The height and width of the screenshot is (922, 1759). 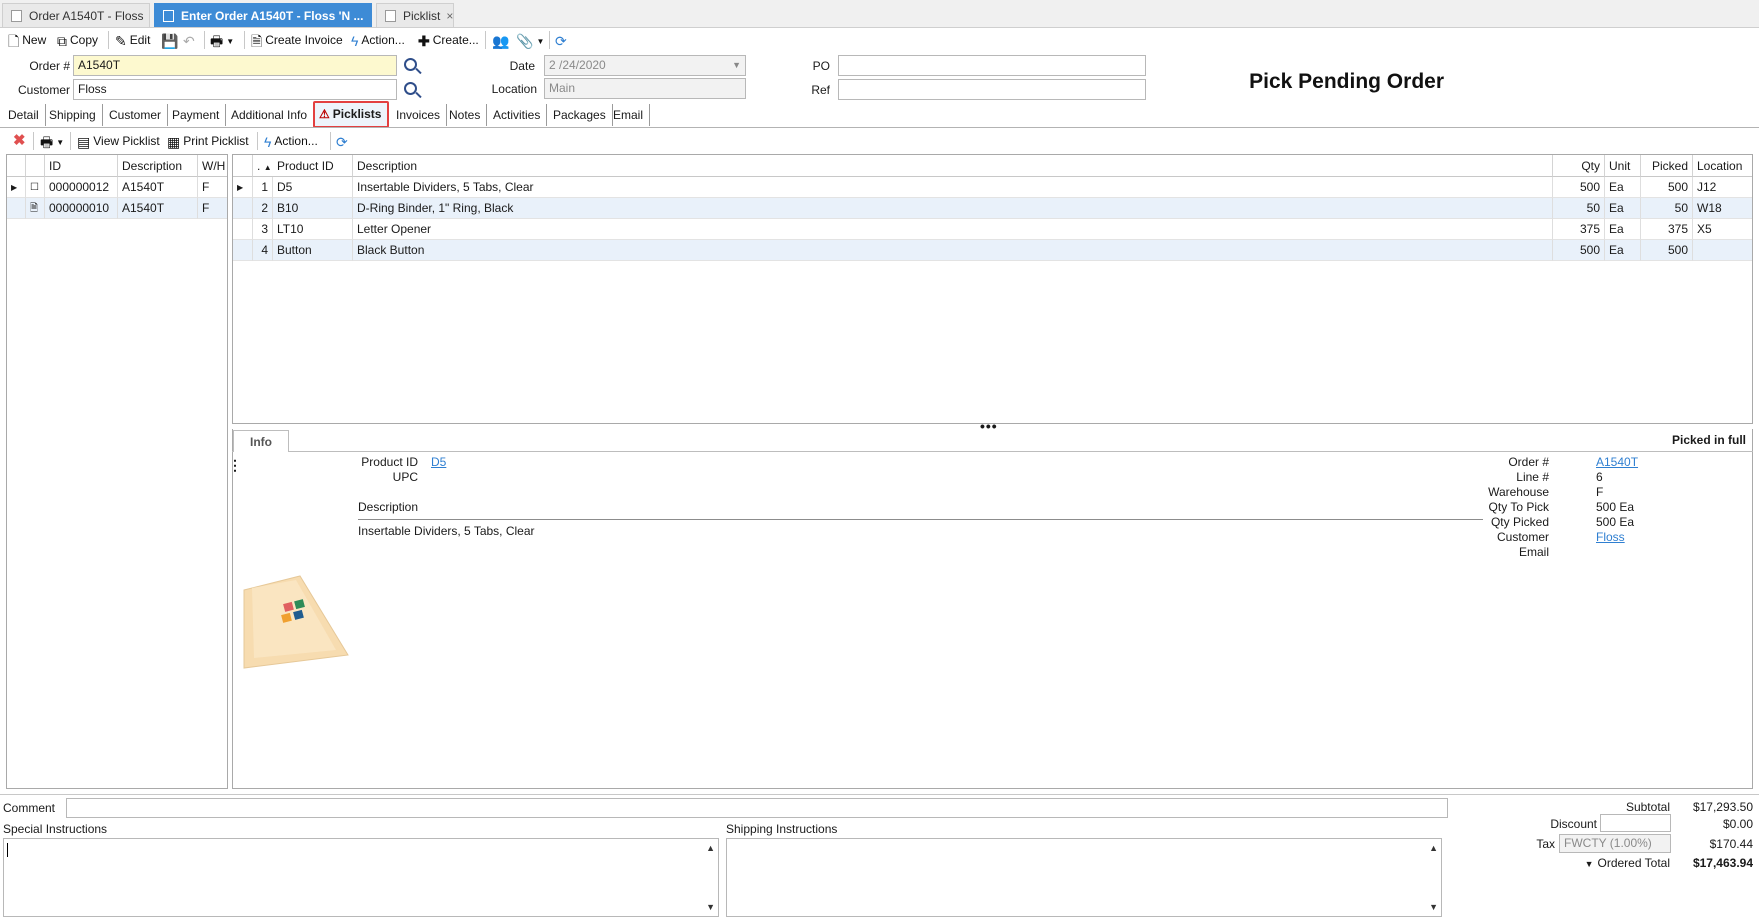 What do you see at coordinates (580, 115) in the screenshot?
I see `tab-packages: Packages` at bounding box center [580, 115].